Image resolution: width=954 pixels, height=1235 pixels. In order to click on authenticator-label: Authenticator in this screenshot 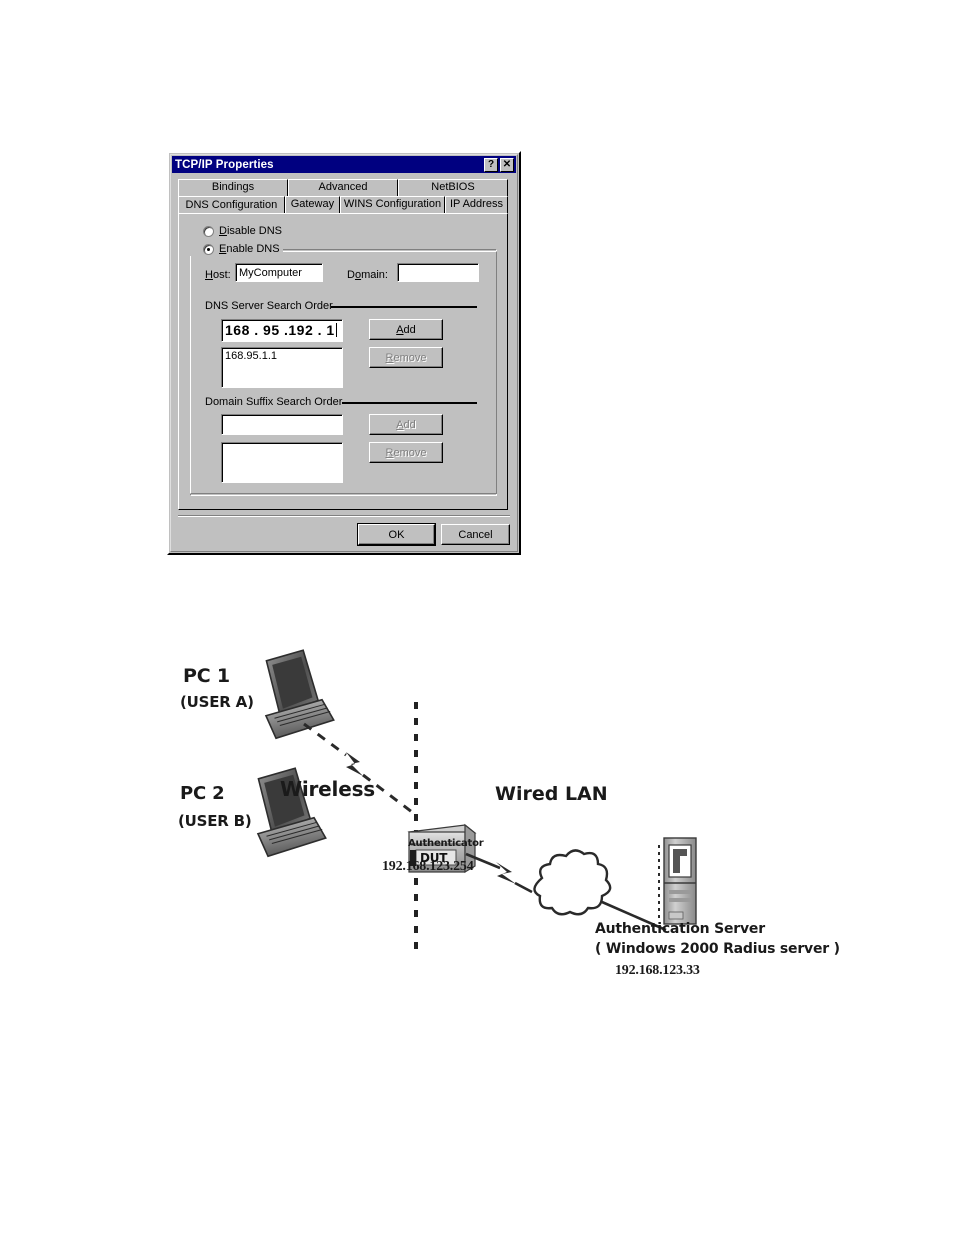, I will do `click(446, 843)`.